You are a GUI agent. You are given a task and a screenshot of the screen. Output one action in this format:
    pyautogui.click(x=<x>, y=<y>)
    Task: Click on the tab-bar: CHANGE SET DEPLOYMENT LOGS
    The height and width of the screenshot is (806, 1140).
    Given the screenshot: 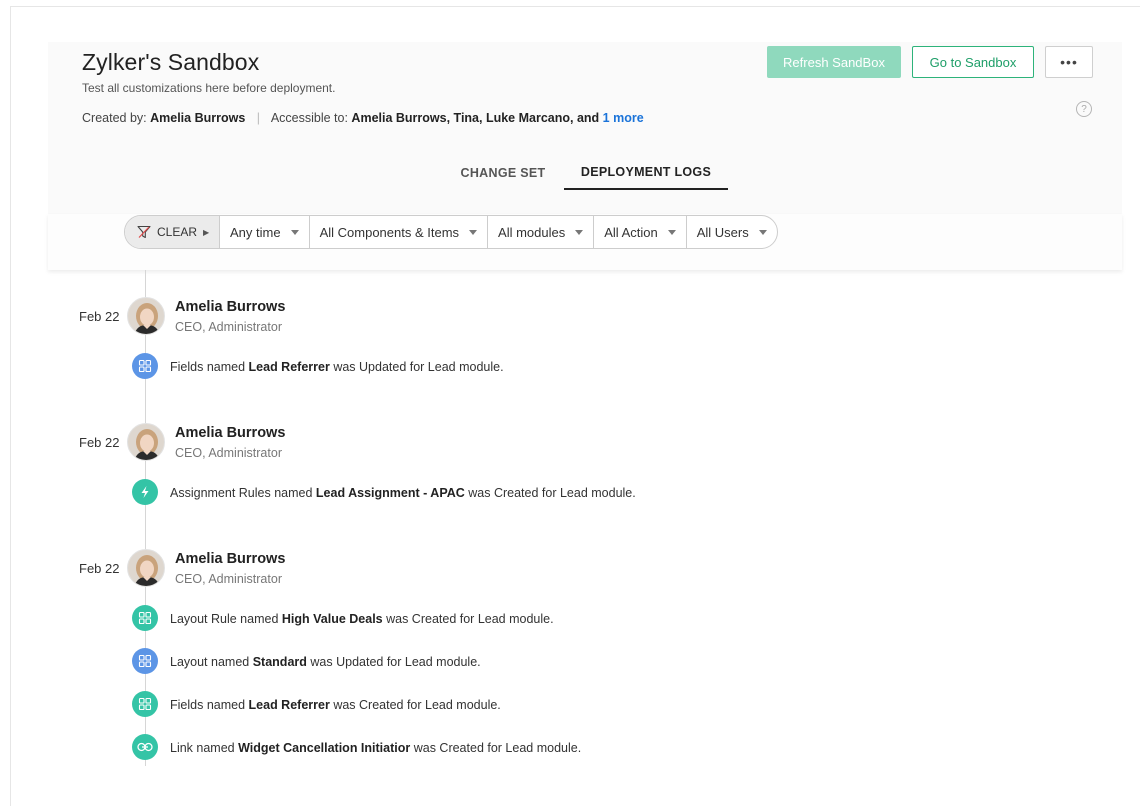 What is the action you would take?
    pyautogui.click(x=585, y=173)
    